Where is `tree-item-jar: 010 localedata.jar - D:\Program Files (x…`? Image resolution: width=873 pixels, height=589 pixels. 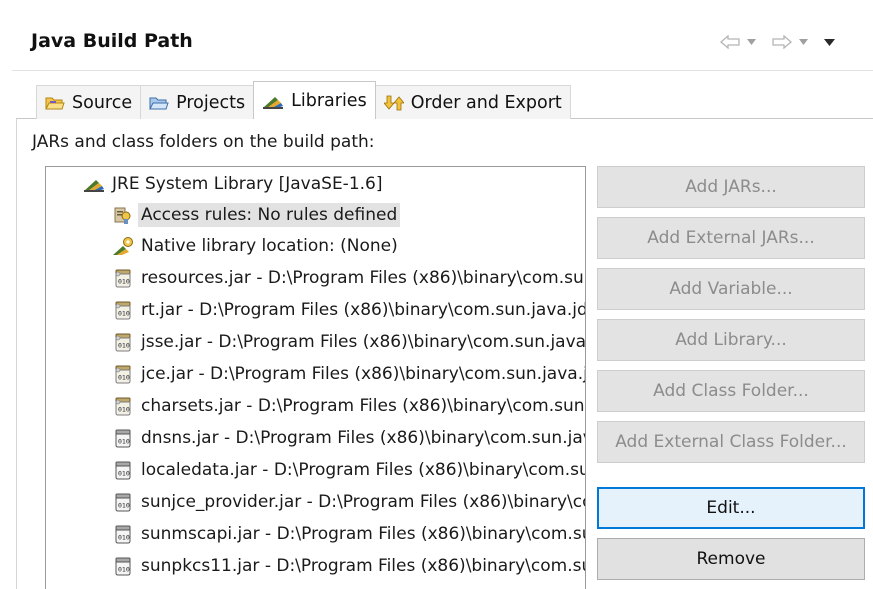
tree-item-jar: 010 localedata.jar - D:\Program Files (x… is located at coordinates (349, 470).